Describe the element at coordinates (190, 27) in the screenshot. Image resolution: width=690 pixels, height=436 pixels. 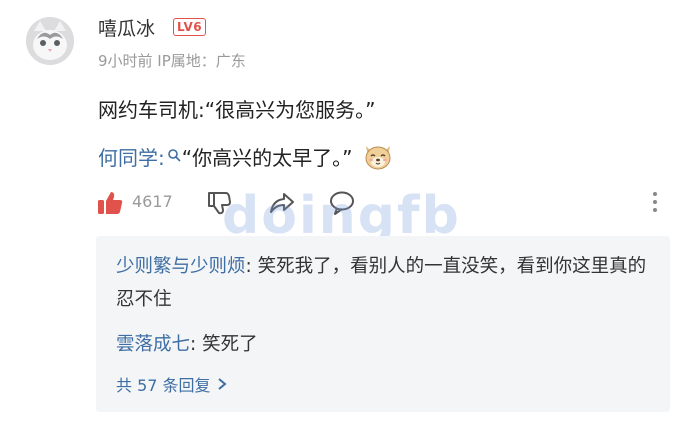
I see `level-badge: LV6` at that location.